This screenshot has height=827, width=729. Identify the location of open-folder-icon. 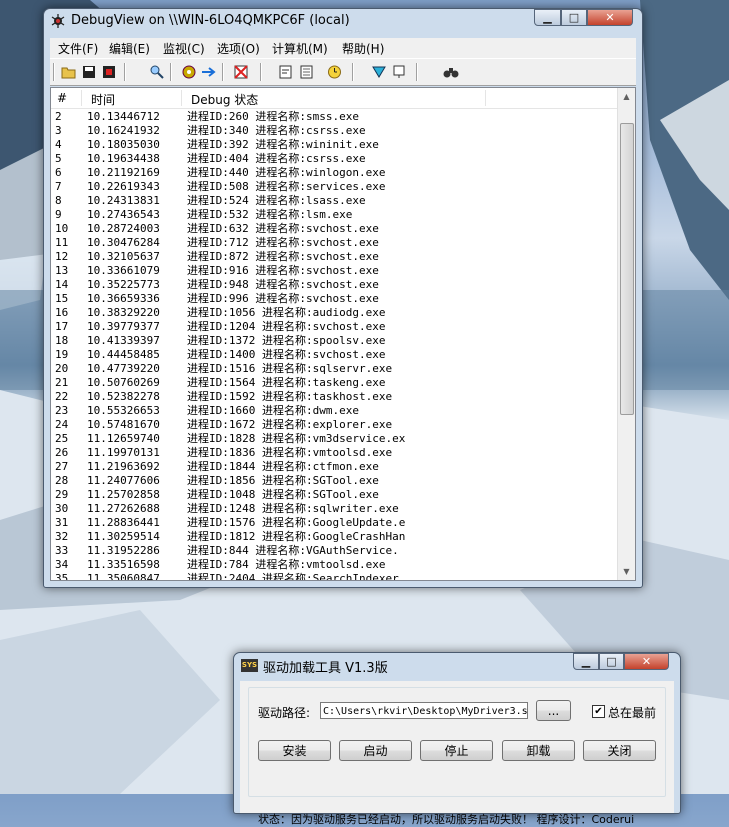
(68, 71).